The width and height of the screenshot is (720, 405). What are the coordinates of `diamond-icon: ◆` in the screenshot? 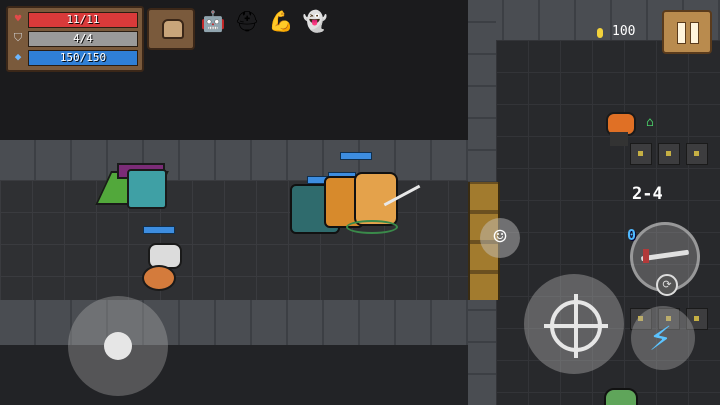 It's located at (18, 56).